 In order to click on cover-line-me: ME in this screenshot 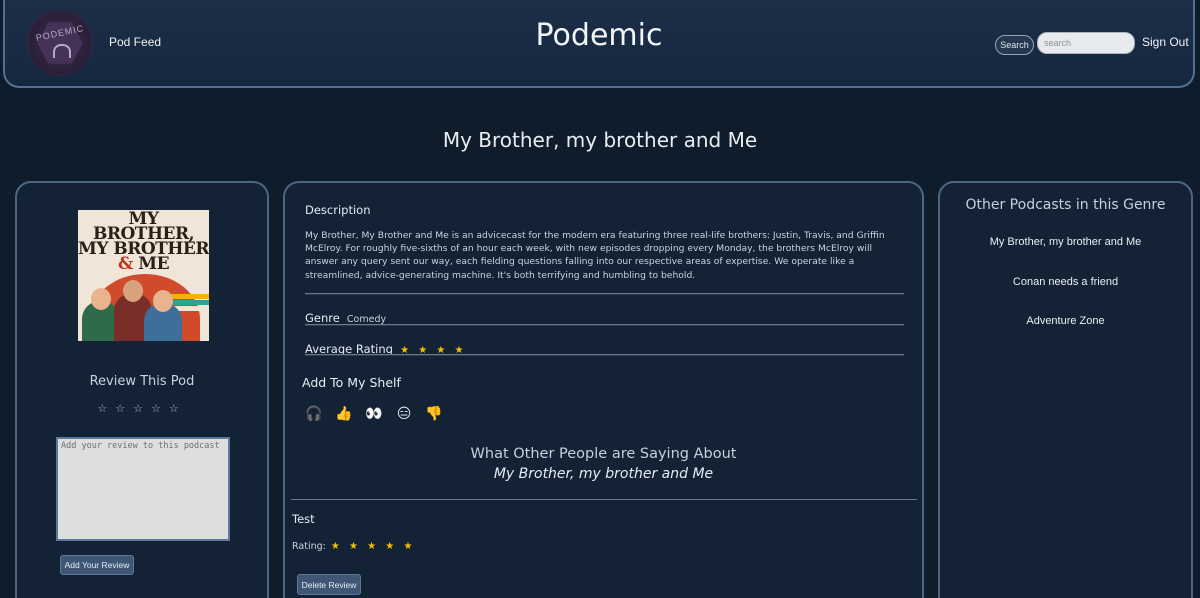, I will do `click(154, 264)`.